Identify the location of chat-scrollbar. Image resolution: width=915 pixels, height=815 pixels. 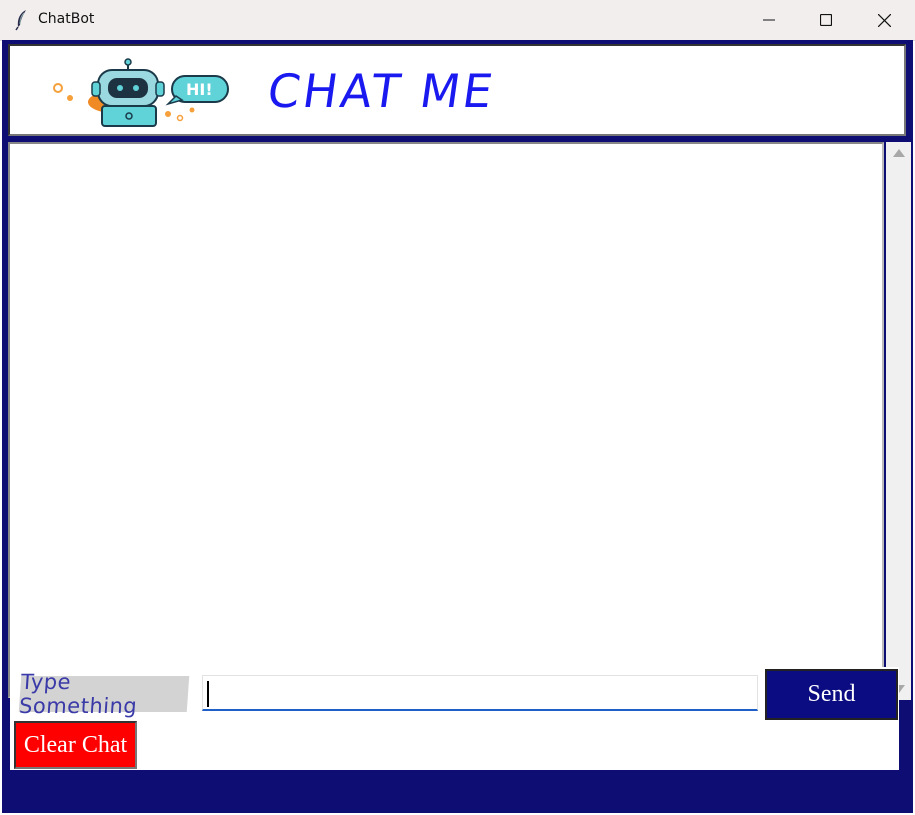
(898, 421).